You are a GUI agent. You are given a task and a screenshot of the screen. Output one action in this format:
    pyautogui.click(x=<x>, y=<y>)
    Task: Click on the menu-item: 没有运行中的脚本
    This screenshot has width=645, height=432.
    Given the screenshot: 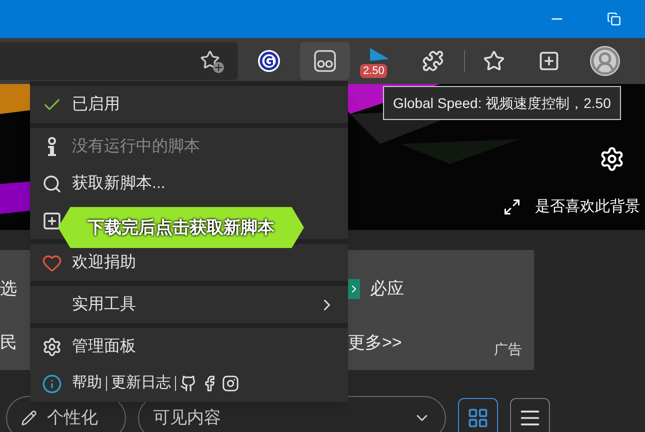 What is the action you would take?
    pyautogui.click(x=189, y=146)
    